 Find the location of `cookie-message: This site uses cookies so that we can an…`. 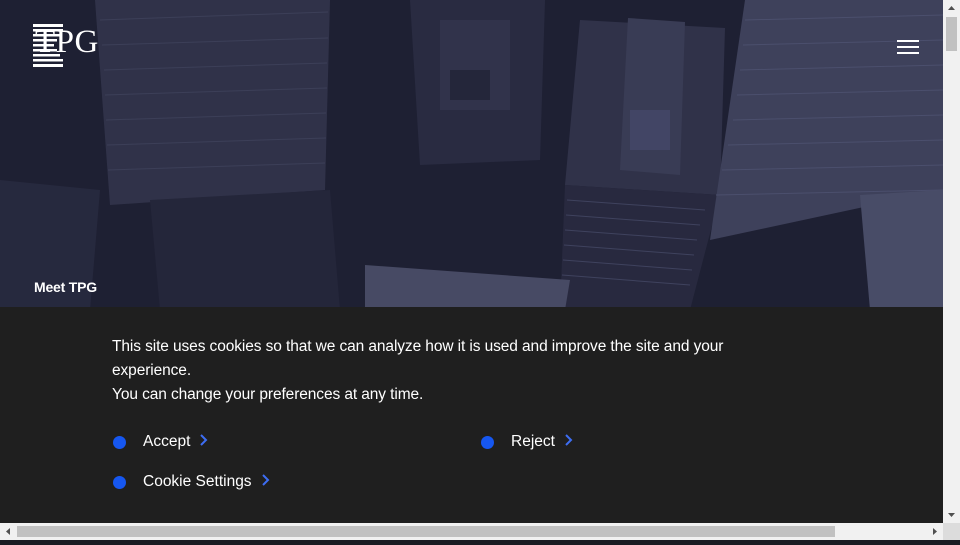

cookie-message: This site uses cookies so that we can an… is located at coordinates (442, 371).